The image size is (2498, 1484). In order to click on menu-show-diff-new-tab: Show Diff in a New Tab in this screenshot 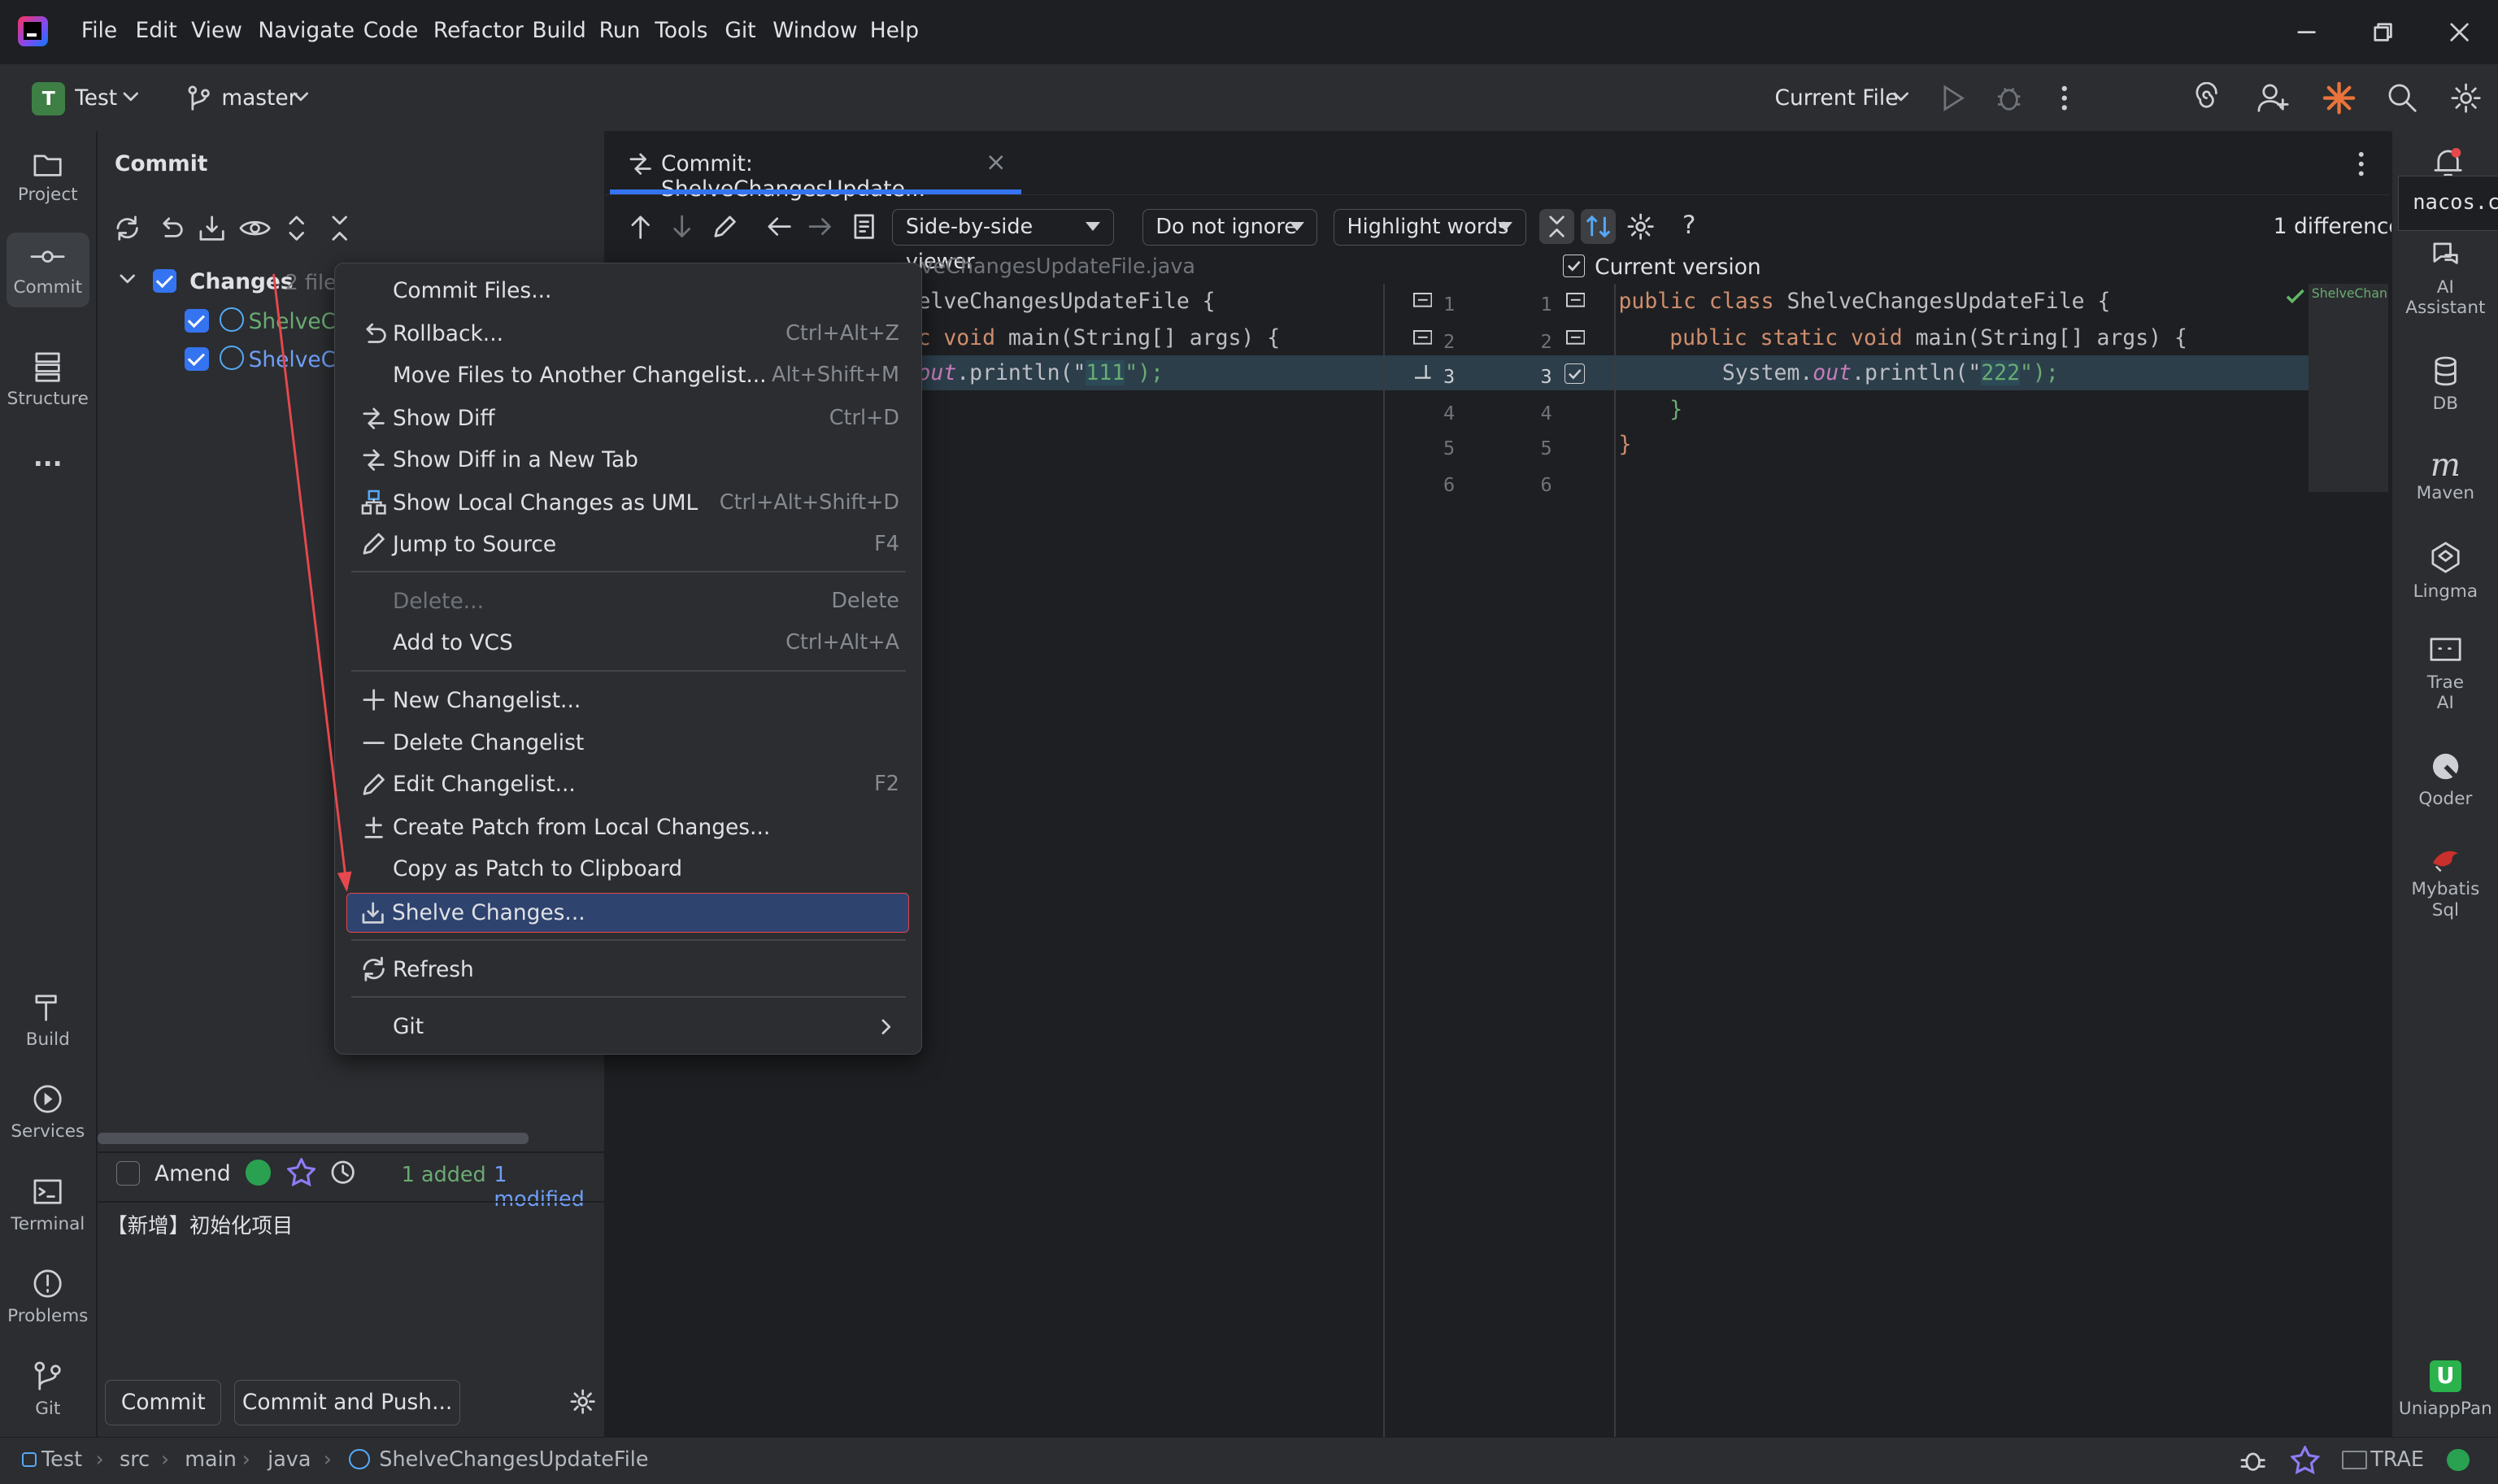, I will do `click(628, 460)`.